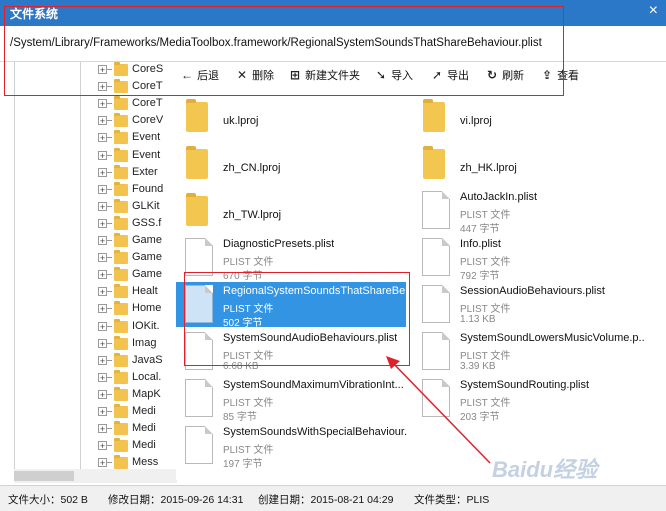 This screenshot has width=666, height=511. Describe the element at coordinates (137, 190) in the screenshot. I see `tree-item: + Found` at that location.